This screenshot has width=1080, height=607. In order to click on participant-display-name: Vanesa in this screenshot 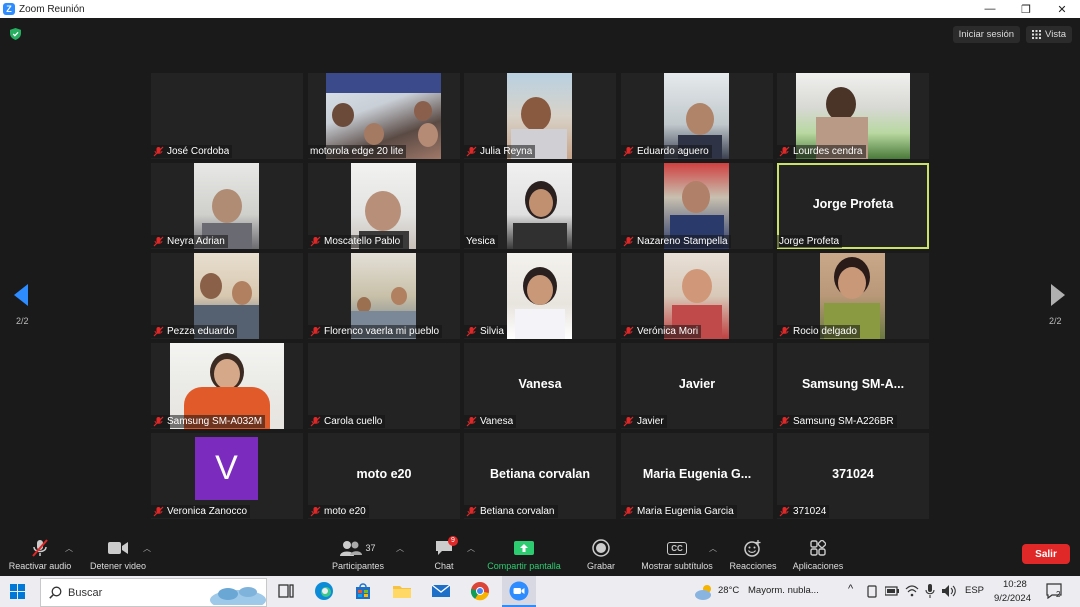, I will do `click(540, 384)`.